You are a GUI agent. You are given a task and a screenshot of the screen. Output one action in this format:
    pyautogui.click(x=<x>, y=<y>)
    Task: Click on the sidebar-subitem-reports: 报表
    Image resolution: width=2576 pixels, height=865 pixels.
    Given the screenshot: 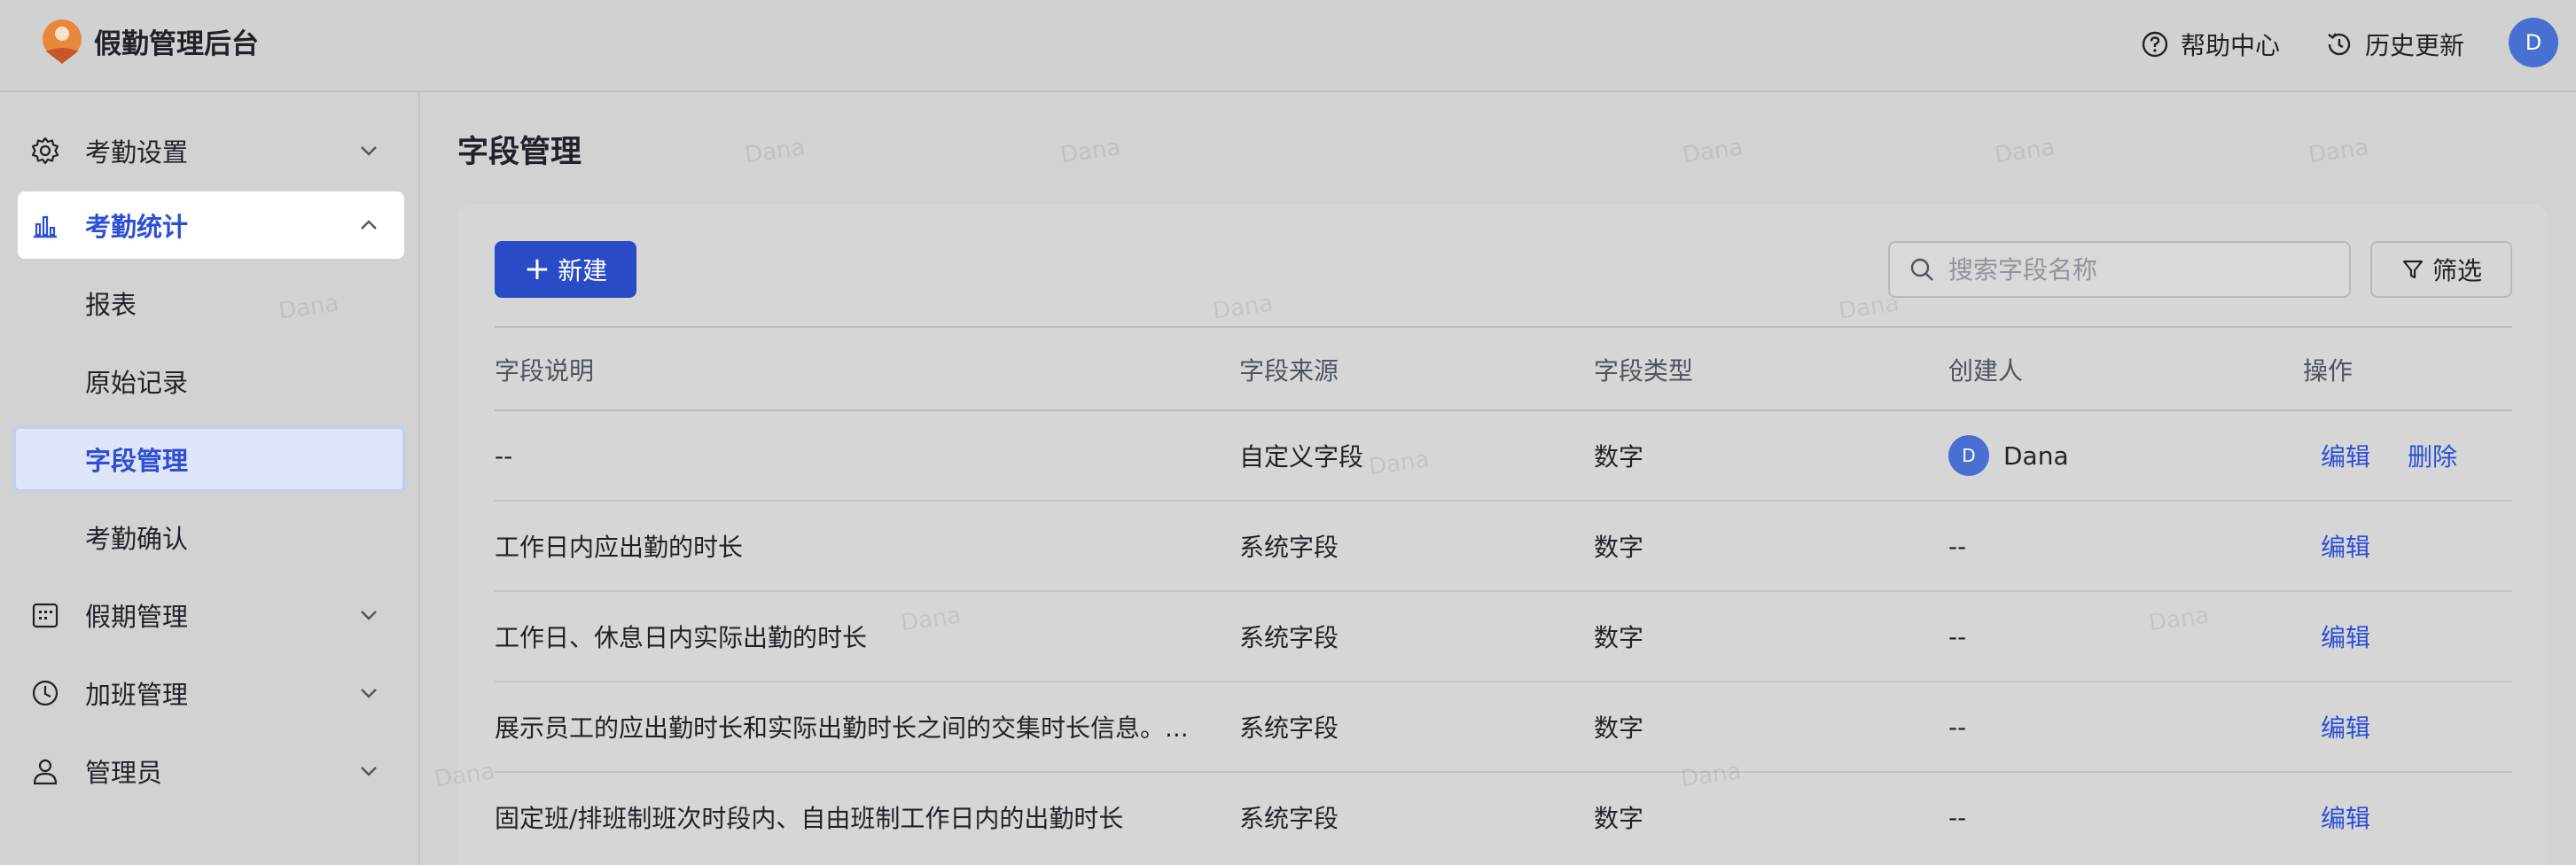 What is the action you would take?
    pyautogui.click(x=209, y=303)
    